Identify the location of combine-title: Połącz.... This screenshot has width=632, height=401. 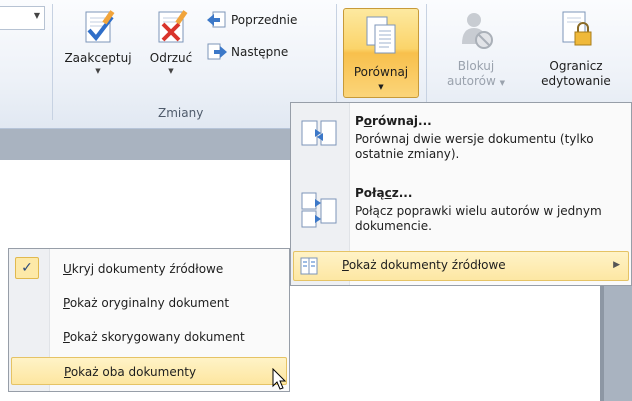
(384, 193).